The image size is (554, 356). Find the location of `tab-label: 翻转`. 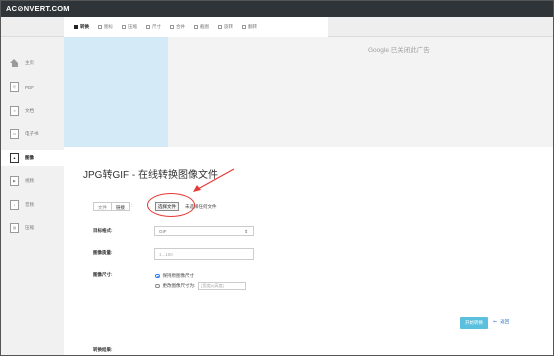

tab-label: 翻转 is located at coordinates (252, 26).